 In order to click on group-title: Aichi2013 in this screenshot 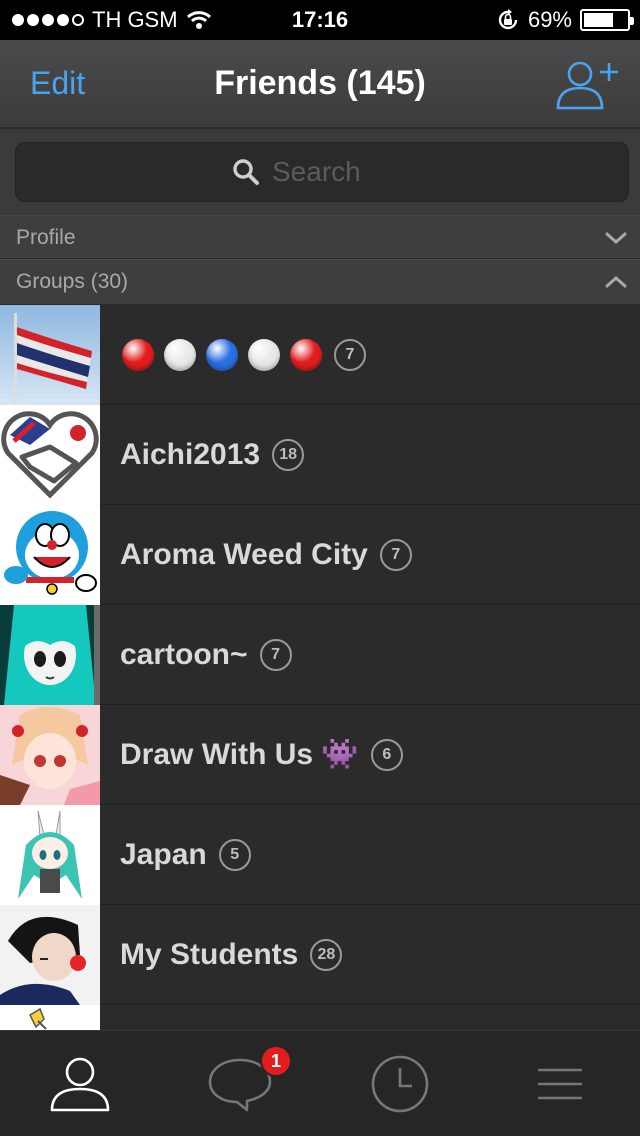, I will do `click(190, 454)`.